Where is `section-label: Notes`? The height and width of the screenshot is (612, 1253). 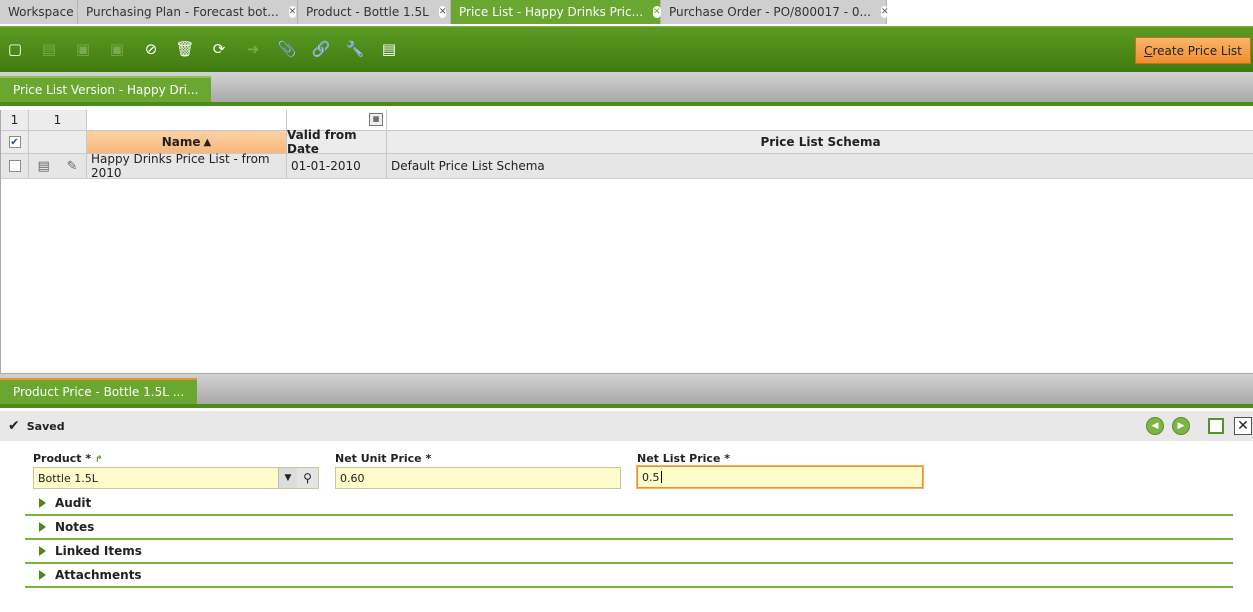 section-label: Notes is located at coordinates (75, 527).